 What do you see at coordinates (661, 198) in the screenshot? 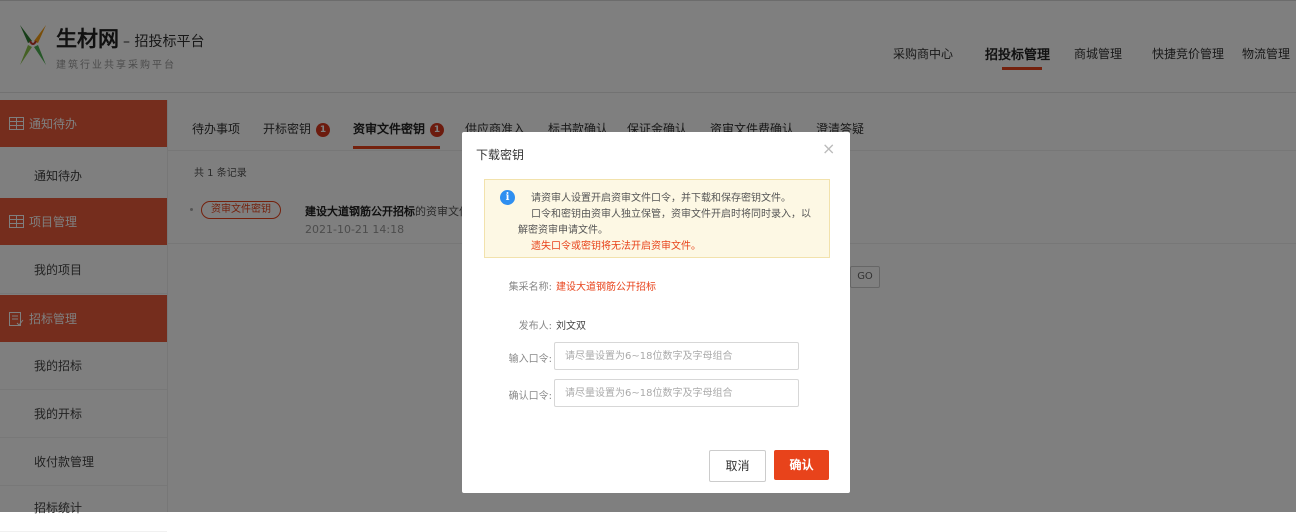
I see `tip-line-1: 请资审人设置开启资审文件口令，并下载和保存密钥文件。` at bounding box center [661, 198].